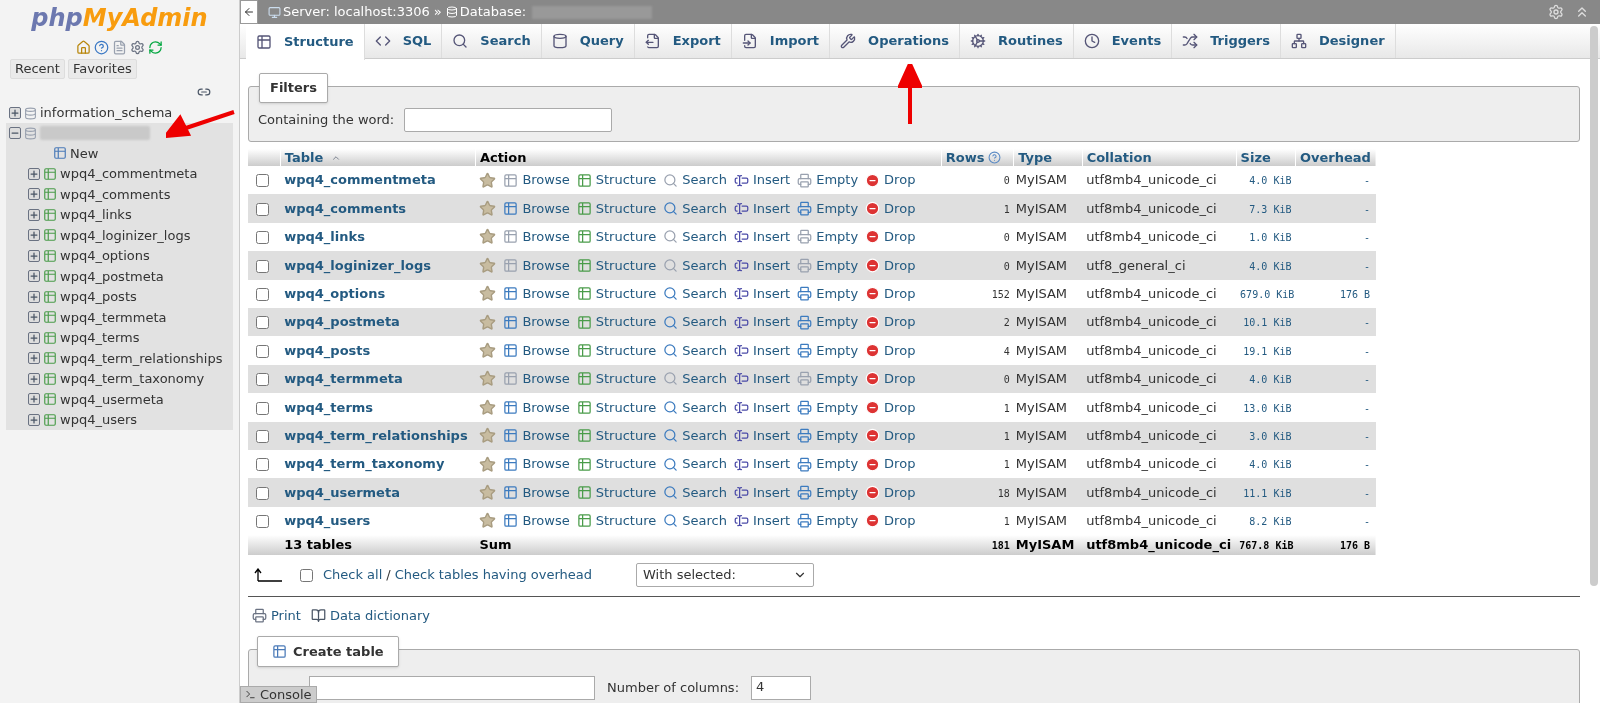 The width and height of the screenshot is (1600, 703). Describe the element at coordinates (342, 492) in the screenshot. I see `table-name-link: wpq4_usermeta` at that location.